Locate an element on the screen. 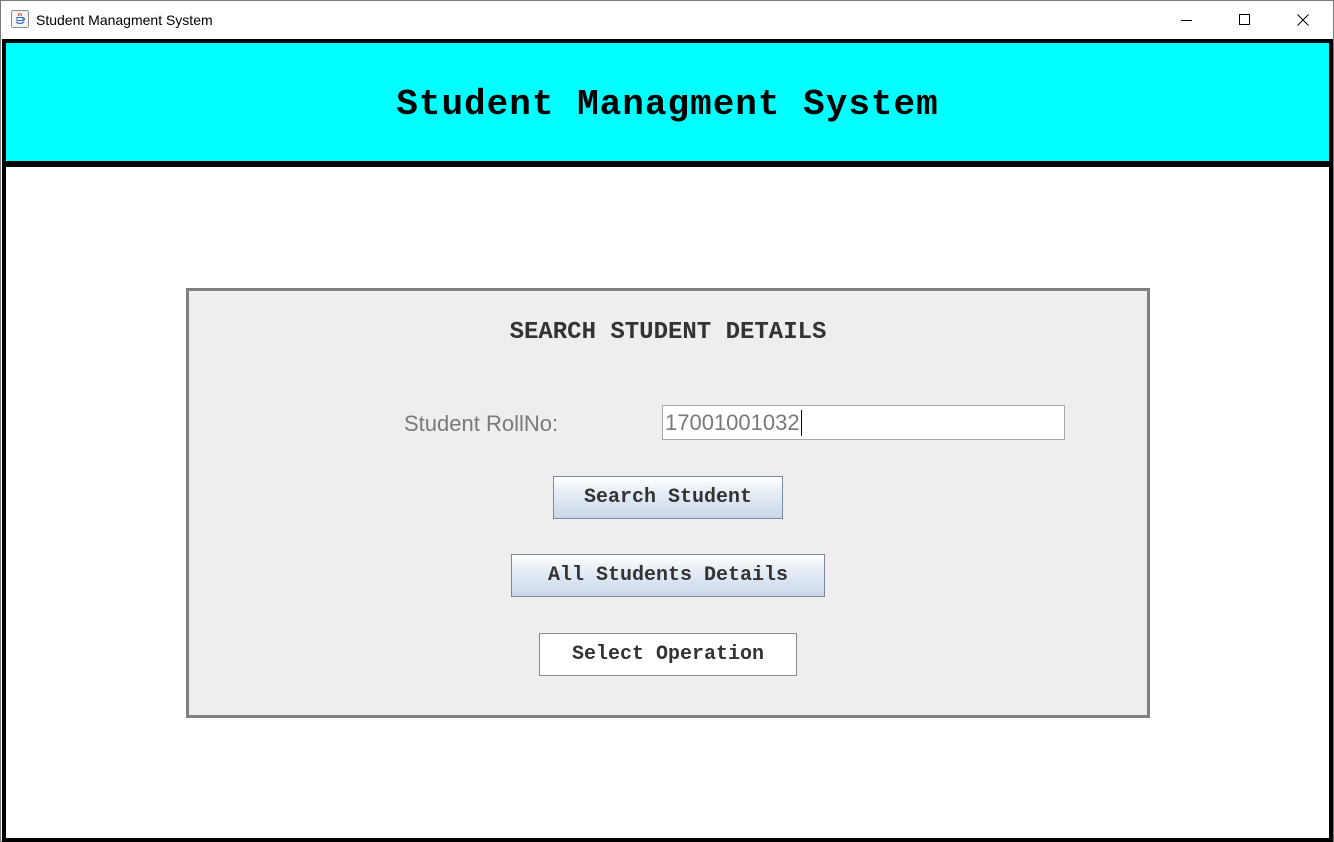 This screenshot has width=1334, height=842. close-icon is located at coordinates (1303, 20).